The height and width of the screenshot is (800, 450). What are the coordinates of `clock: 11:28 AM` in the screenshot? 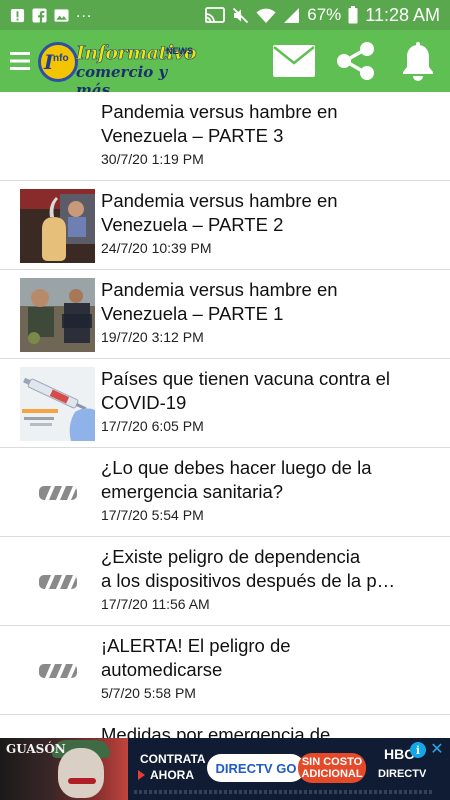 It's located at (402, 14).